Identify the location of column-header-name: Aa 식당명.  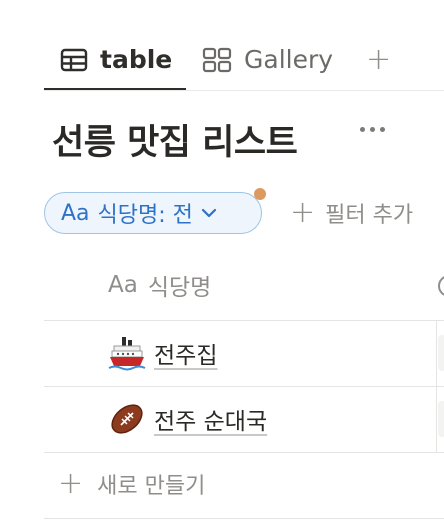
(159, 285).